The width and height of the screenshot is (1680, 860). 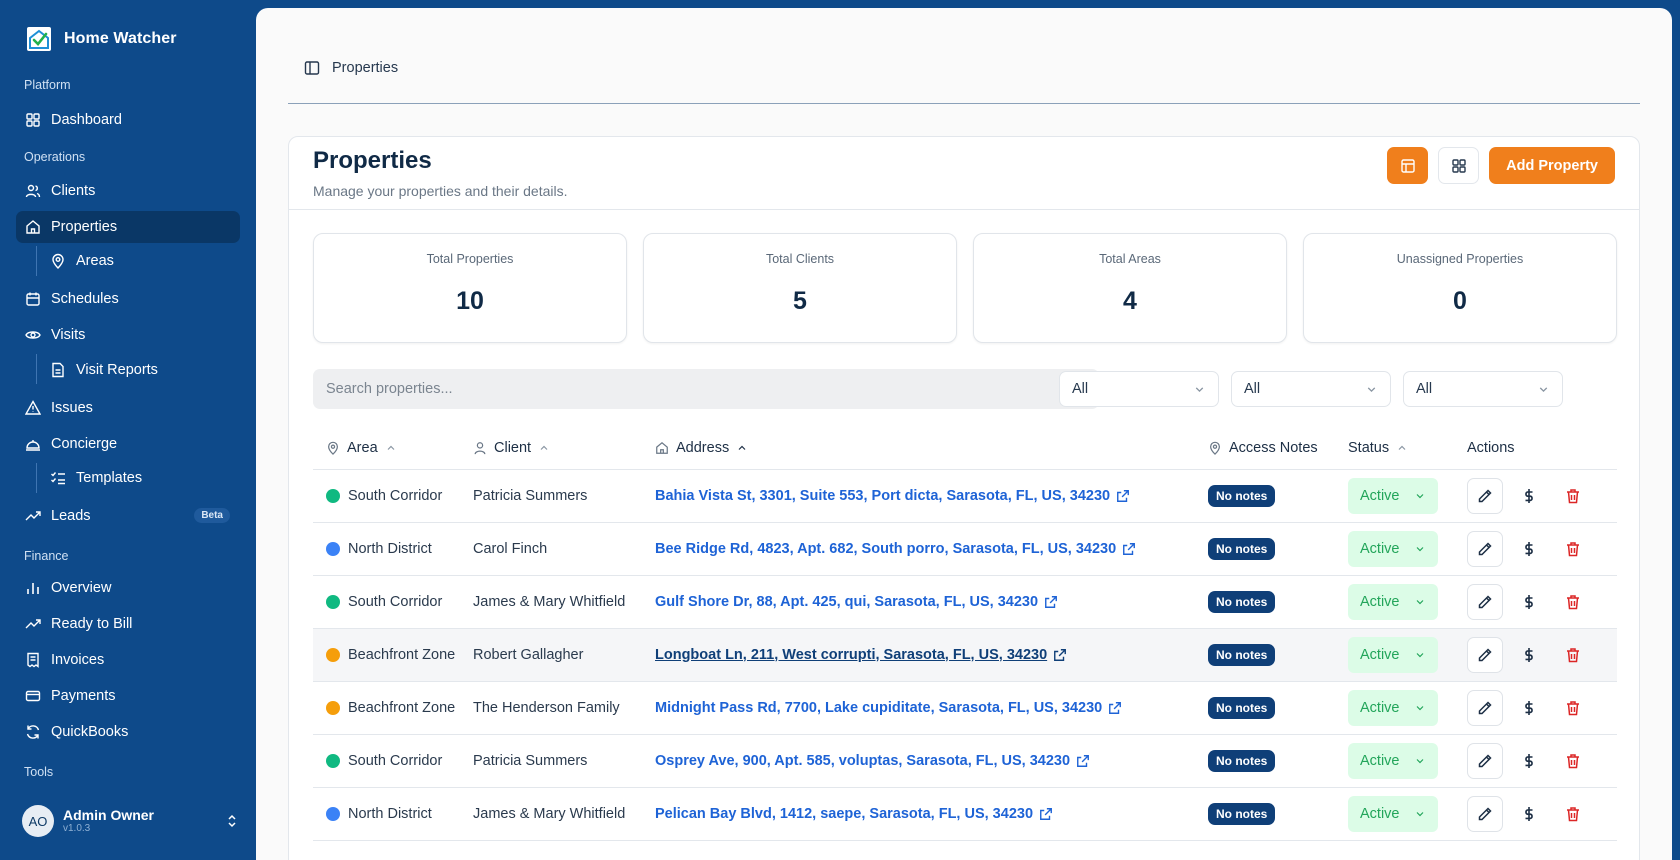 What do you see at coordinates (33, 624) in the screenshot?
I see `trending-up-icon` at bounding box center [33, 624].